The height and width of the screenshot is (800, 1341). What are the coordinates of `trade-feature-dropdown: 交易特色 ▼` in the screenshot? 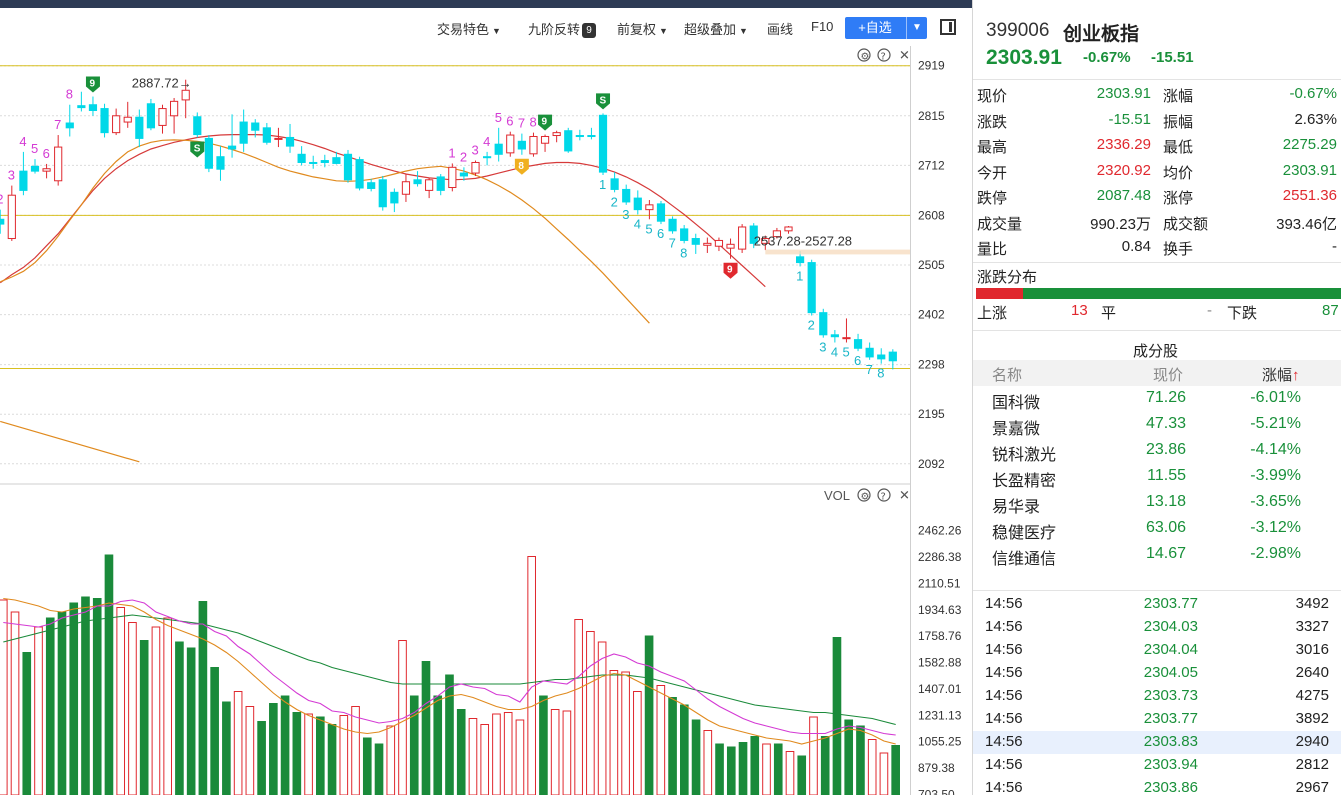 It's located at (469, 28).